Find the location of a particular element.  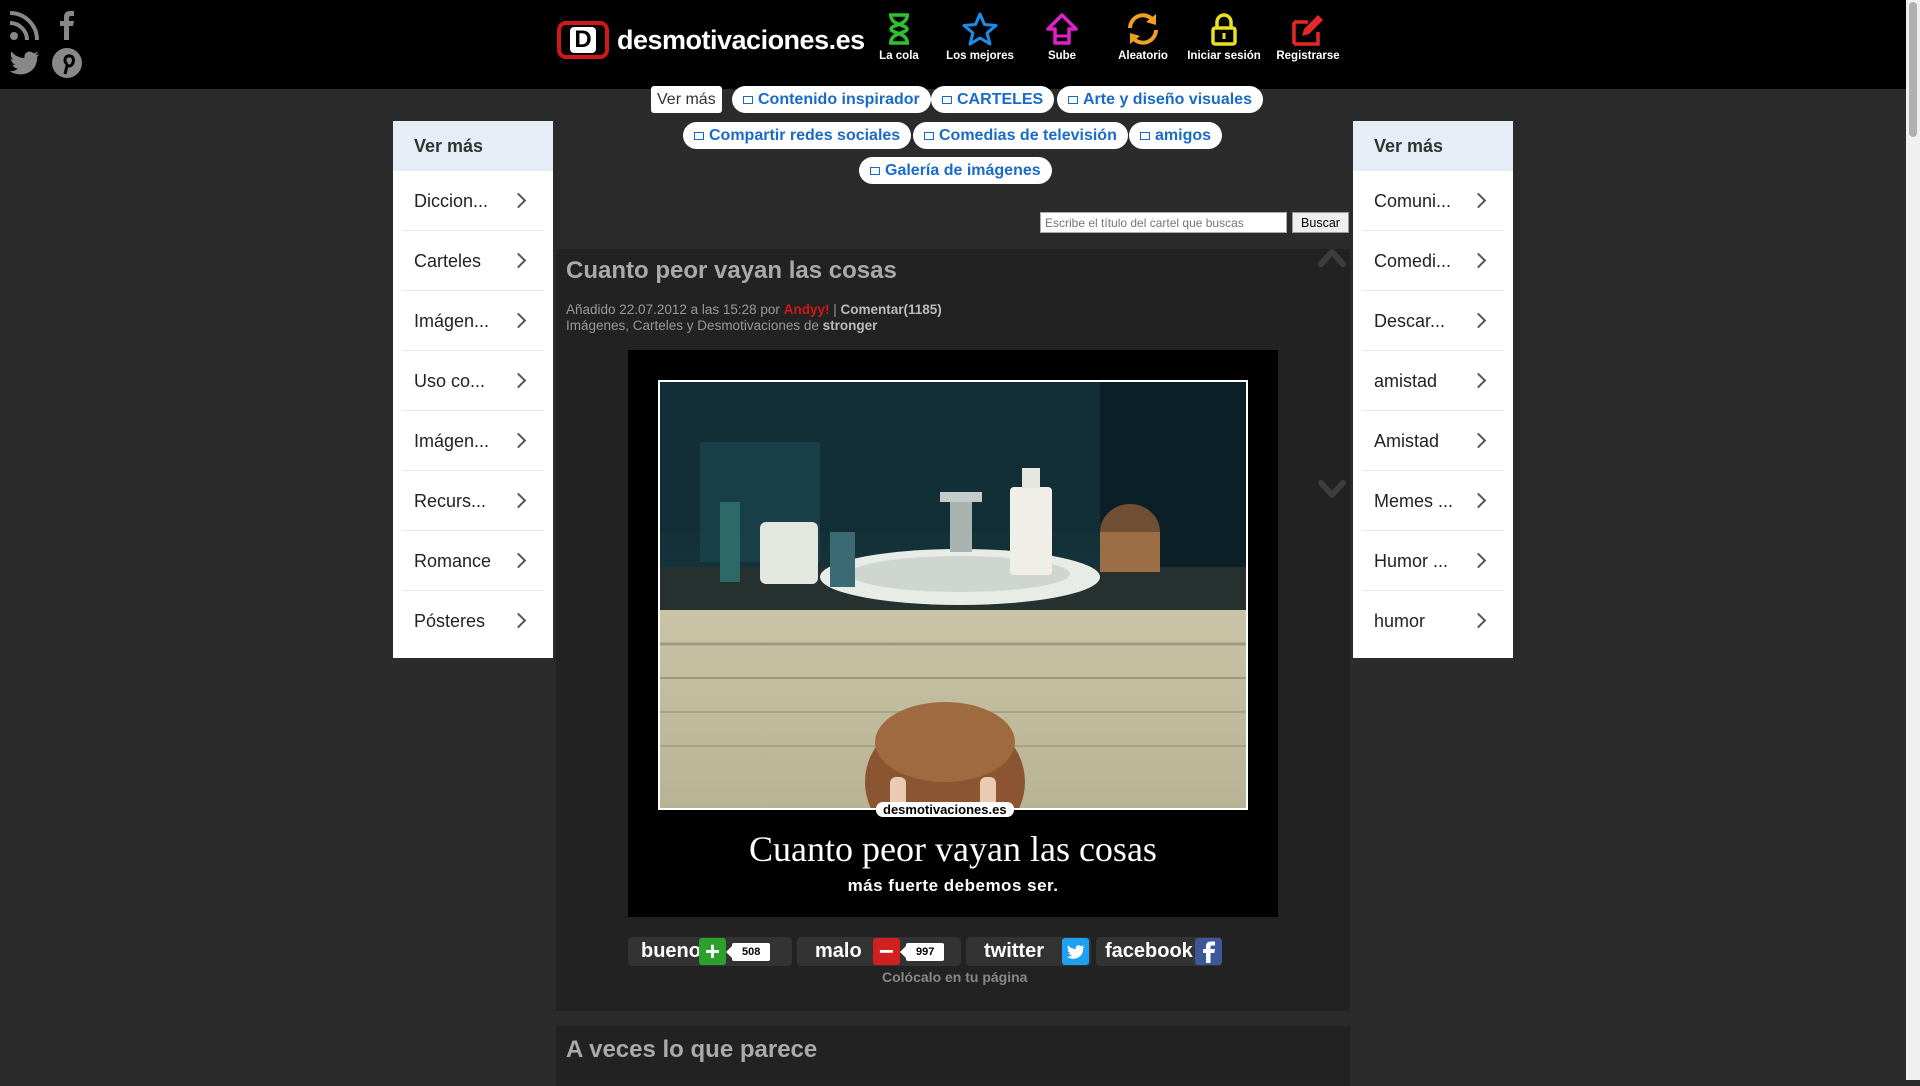

next-post-arrow-icon is located at coordinates (1332, 492).